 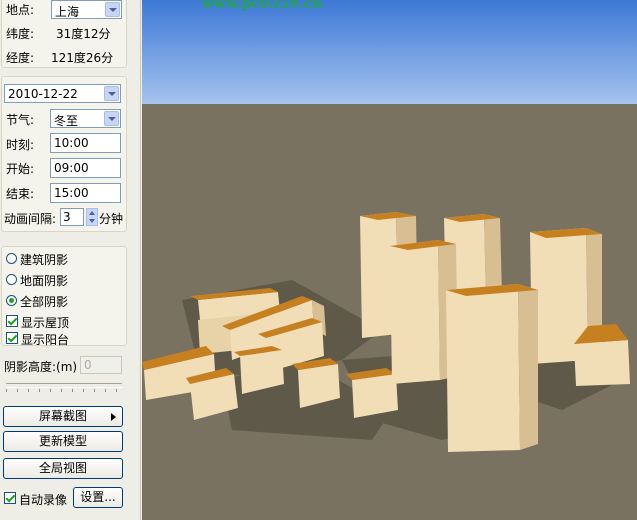 What do you see at coordinates (12, 338) in the screenshot?
I see `show-balcony-checkbox` at bounding box center [12, 338].